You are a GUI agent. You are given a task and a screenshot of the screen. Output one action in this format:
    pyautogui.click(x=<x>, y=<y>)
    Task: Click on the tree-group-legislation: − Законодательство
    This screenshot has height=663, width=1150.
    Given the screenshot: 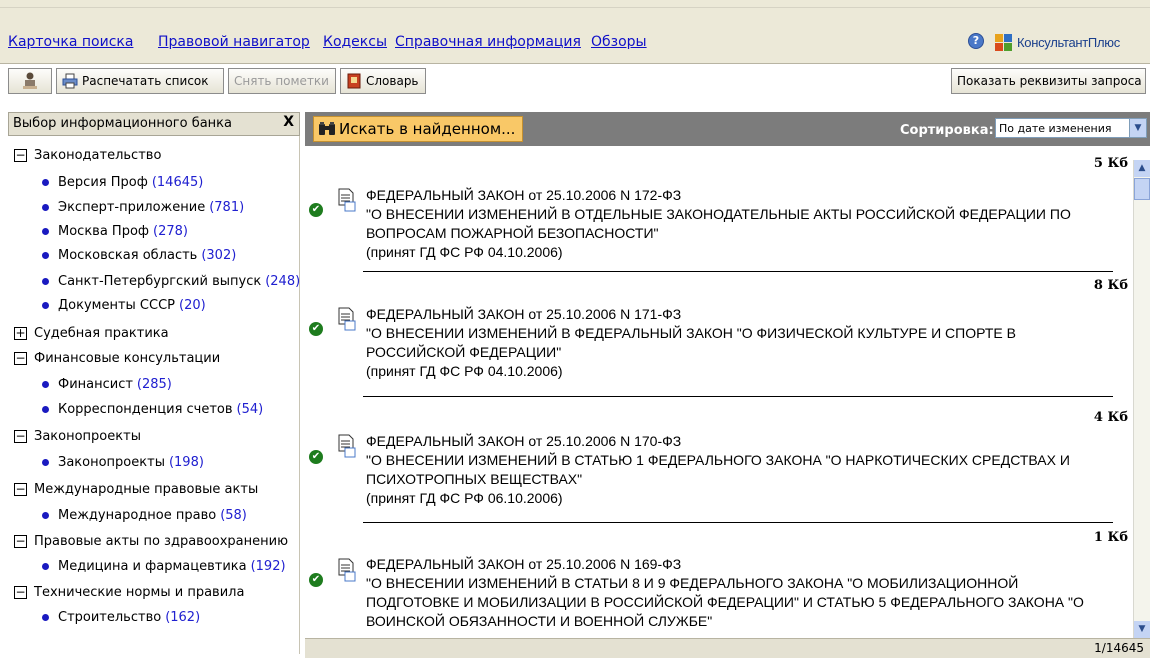 What is the action you would take?
    pyautogui.click(x=87, y=155)
    